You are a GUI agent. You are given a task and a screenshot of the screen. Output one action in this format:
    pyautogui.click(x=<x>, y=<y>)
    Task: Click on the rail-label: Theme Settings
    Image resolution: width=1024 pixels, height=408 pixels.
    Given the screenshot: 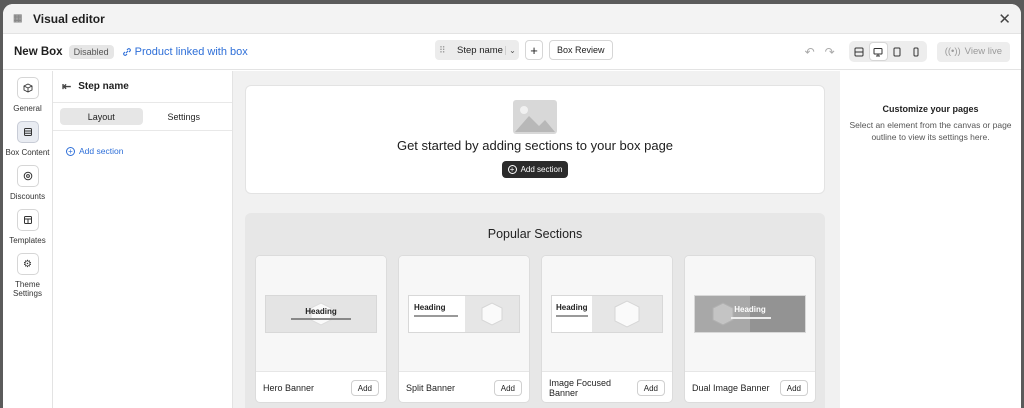 What is the action you would take?
    pyautogui.click(x=27, y=289)
    